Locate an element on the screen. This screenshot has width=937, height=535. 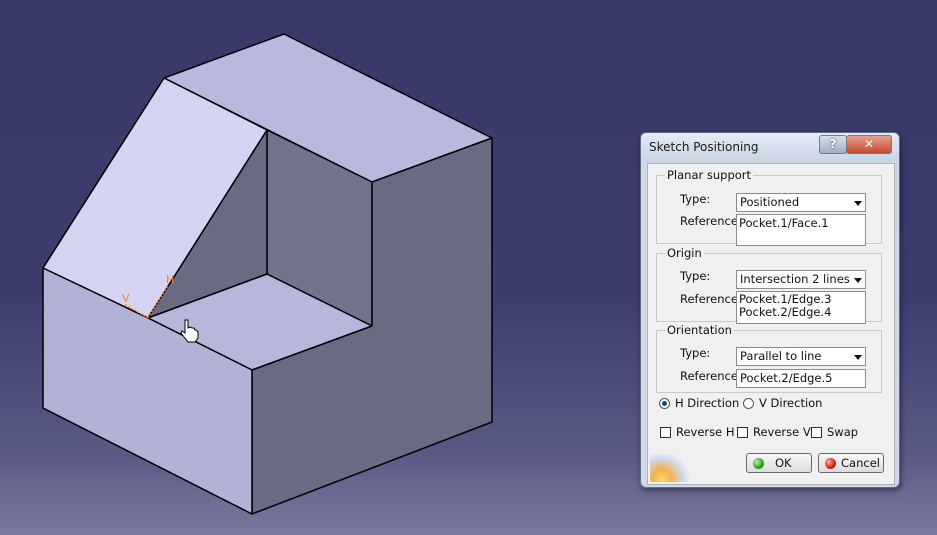
planar-reference-value: Pocket.1/Face.1 is located at coordinates (784, 223).